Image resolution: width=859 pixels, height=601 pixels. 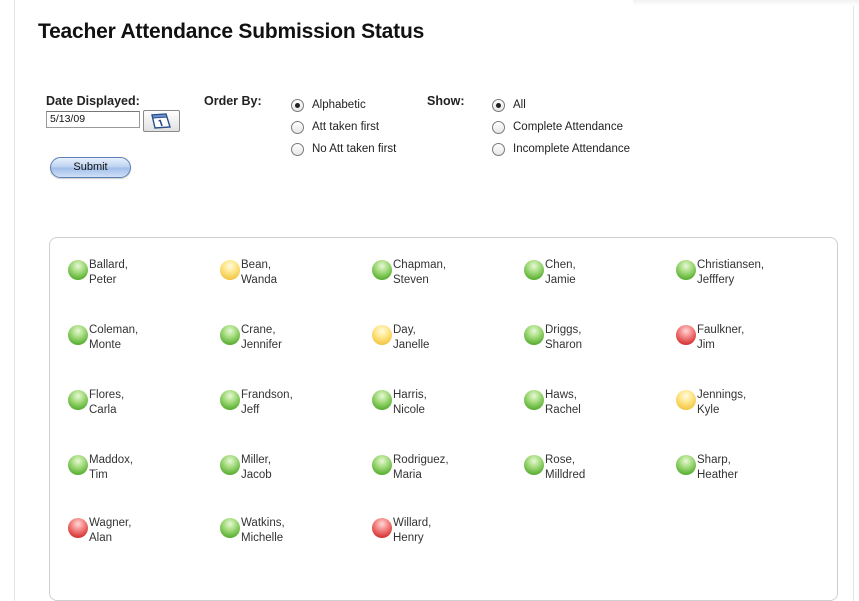 I want to click on teacher-first-name: Tim, so click(x=98, y=475).